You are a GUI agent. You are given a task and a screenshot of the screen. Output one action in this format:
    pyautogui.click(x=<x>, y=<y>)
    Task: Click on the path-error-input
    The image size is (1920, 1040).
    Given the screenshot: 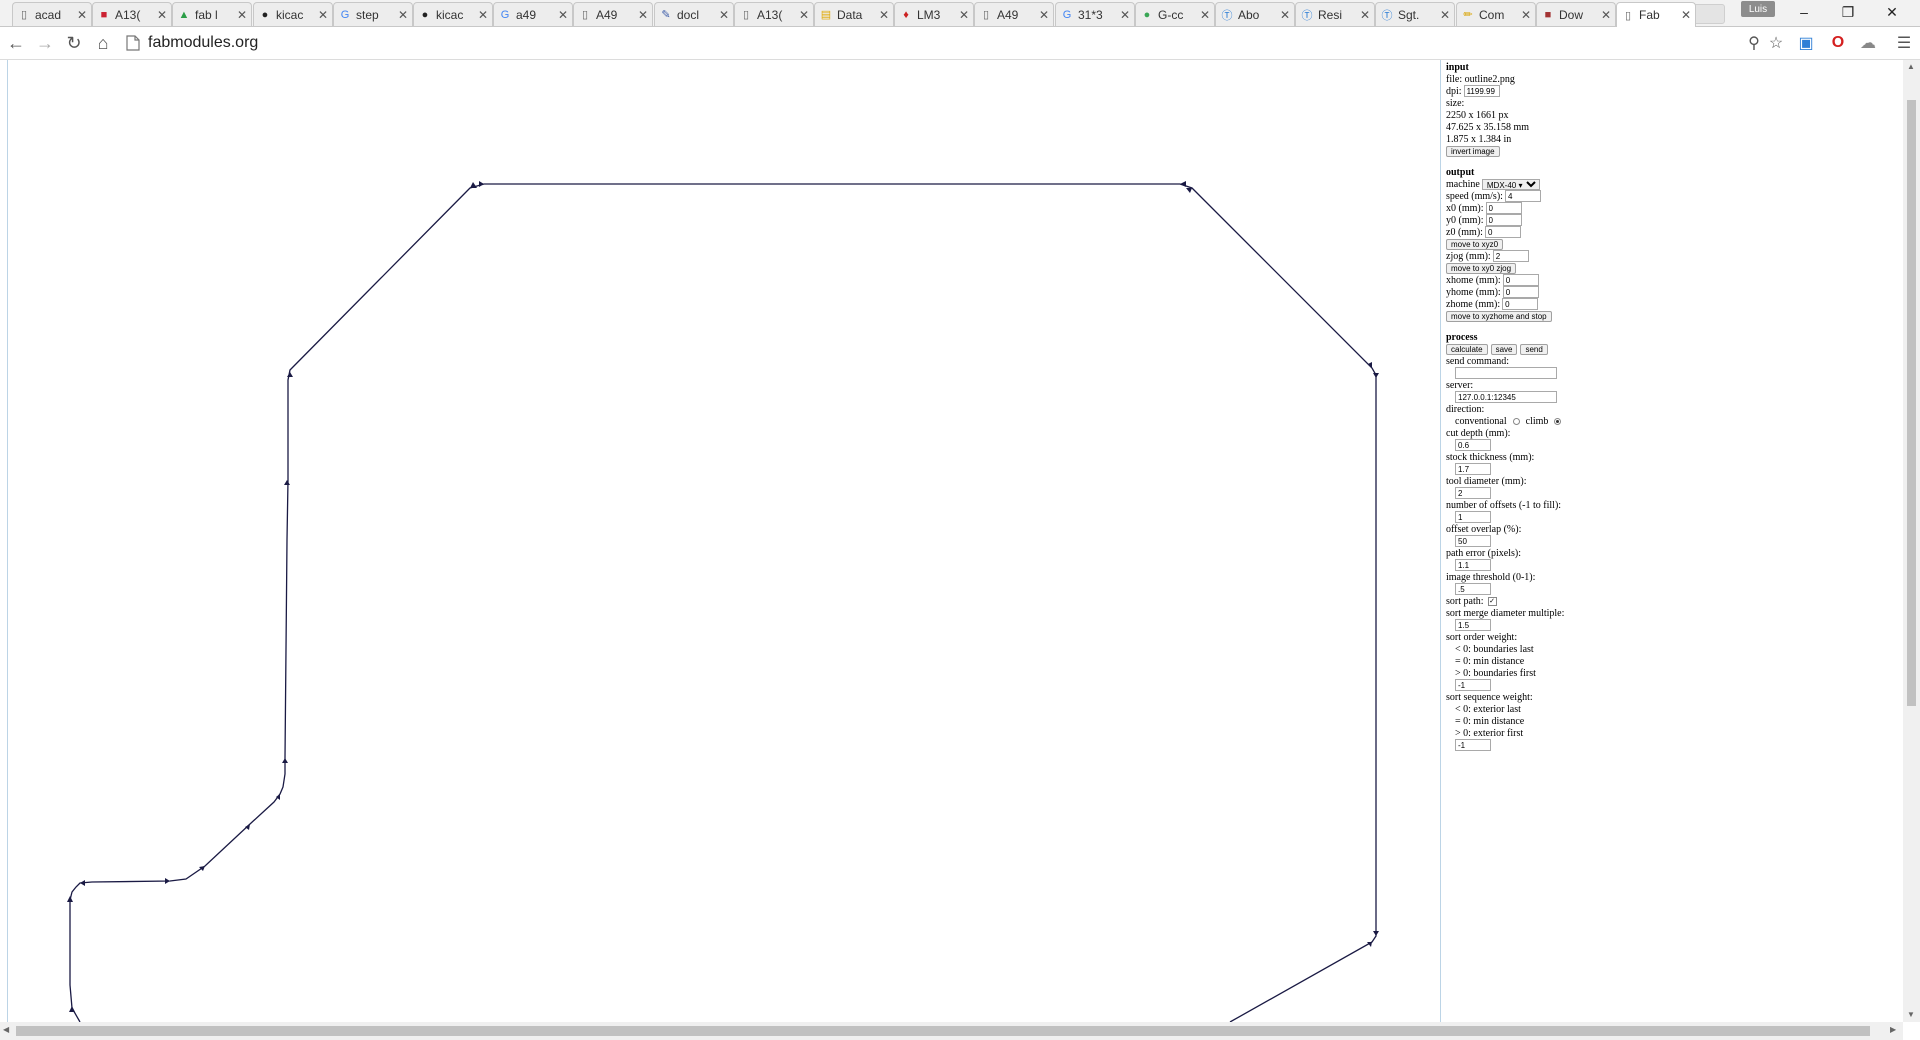 What is the action you would take?
    pyautogui.click(x=1473, y=565)
    